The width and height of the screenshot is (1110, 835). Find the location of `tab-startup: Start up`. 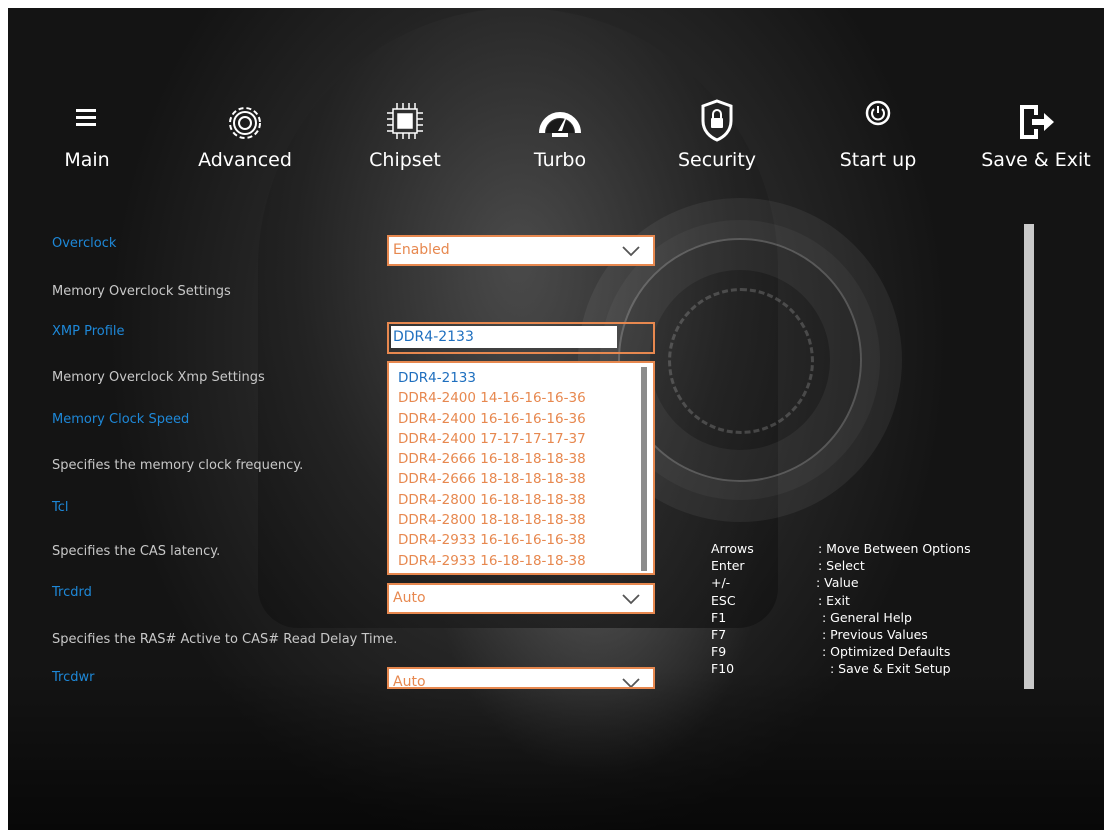

tab-startup: Start up is located at coordinates (878, 133).